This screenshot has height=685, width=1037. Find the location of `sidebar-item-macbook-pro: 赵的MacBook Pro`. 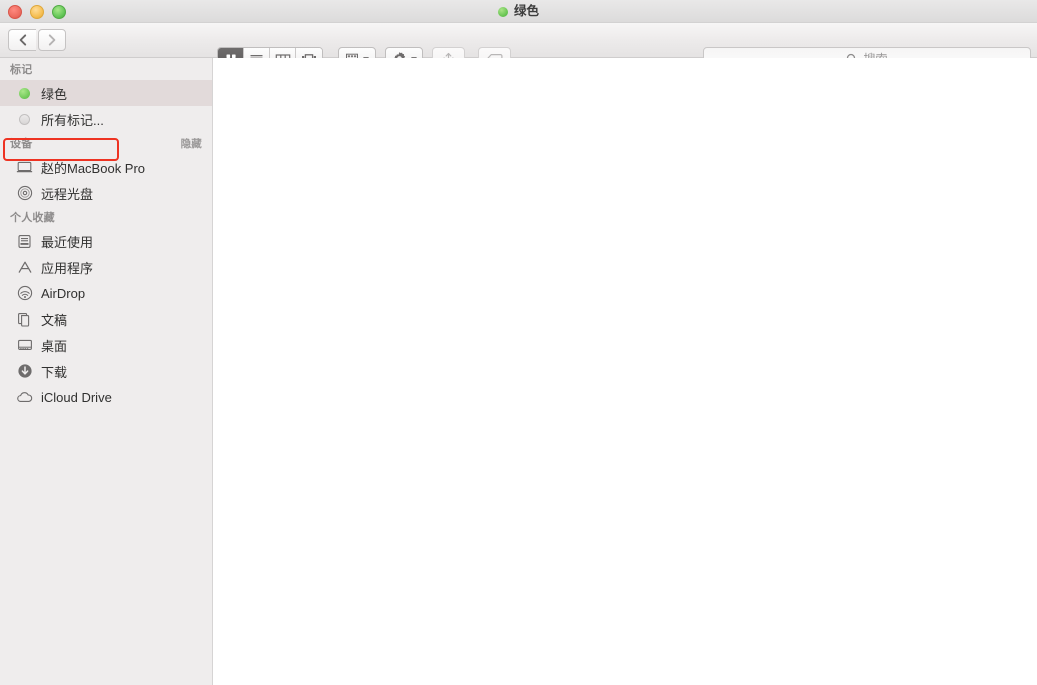

sidebar-item-macbook-pro: 赵的MacBook Pro is located at coordinates (106, 167).